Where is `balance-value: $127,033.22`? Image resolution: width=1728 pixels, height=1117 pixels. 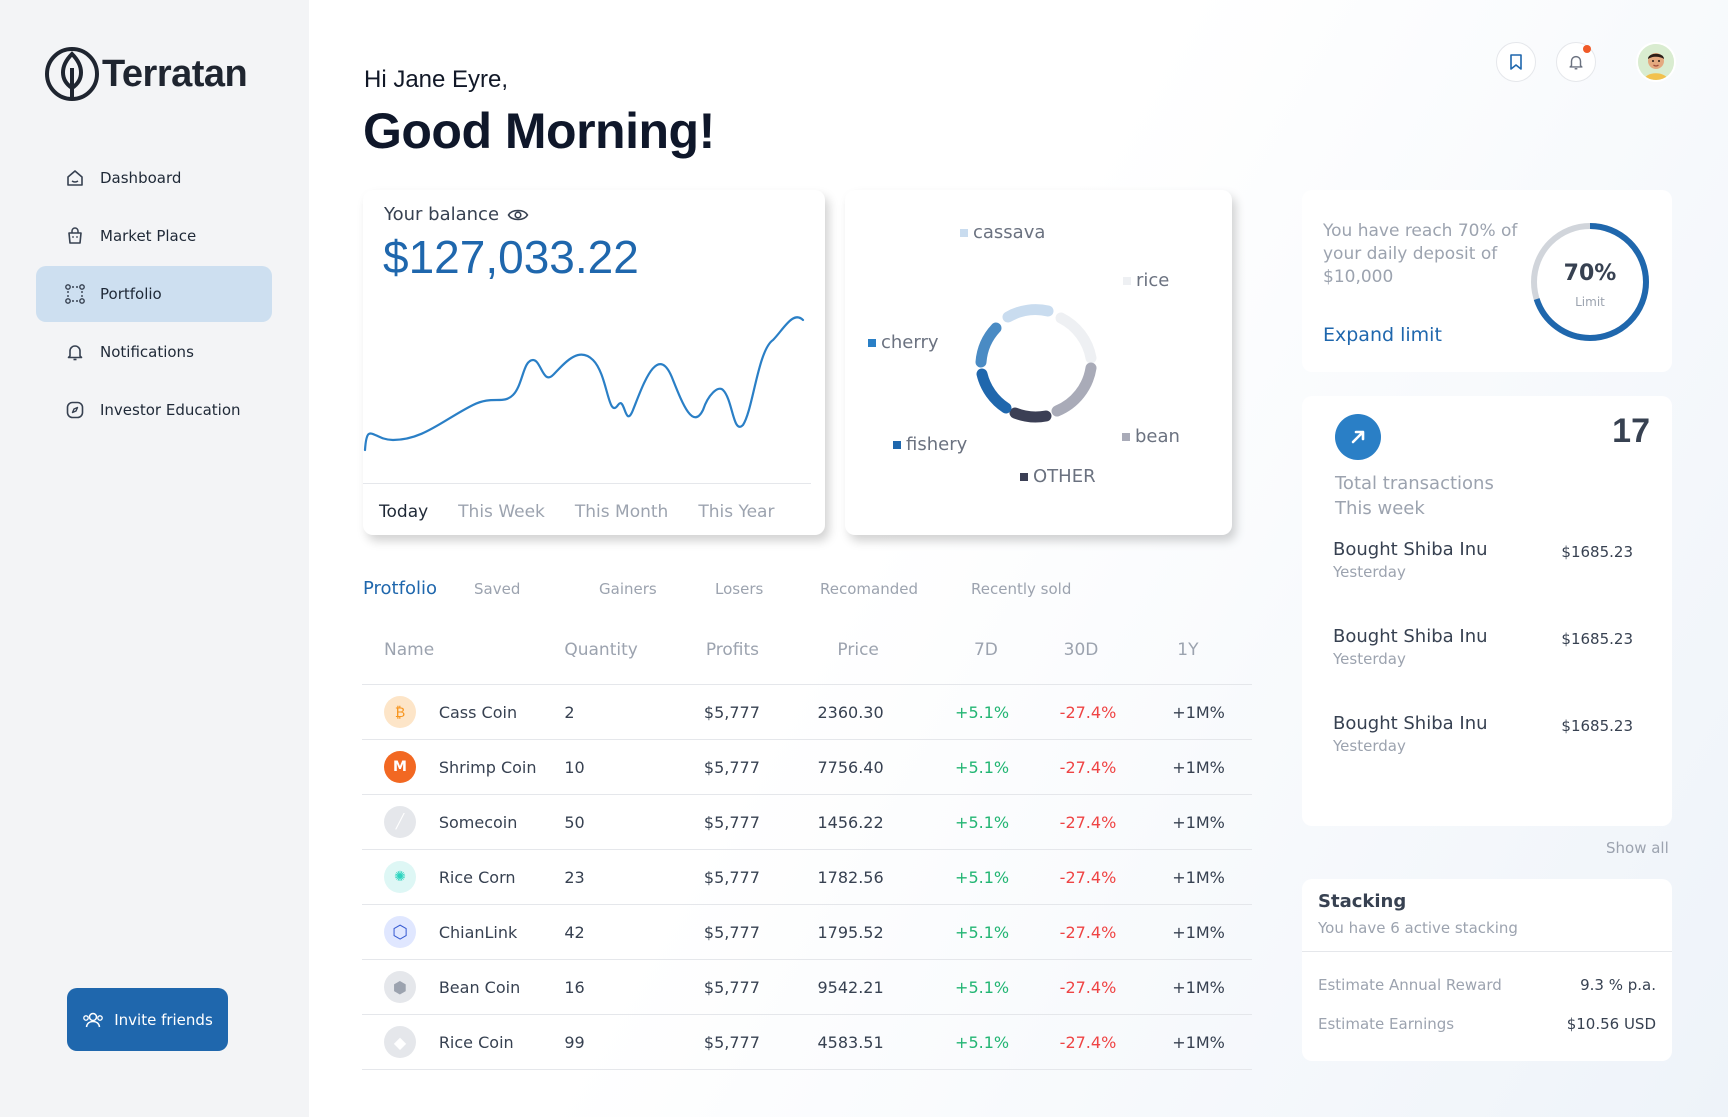
balance-value: $127,033.22 is located at coordinates (511, 257).